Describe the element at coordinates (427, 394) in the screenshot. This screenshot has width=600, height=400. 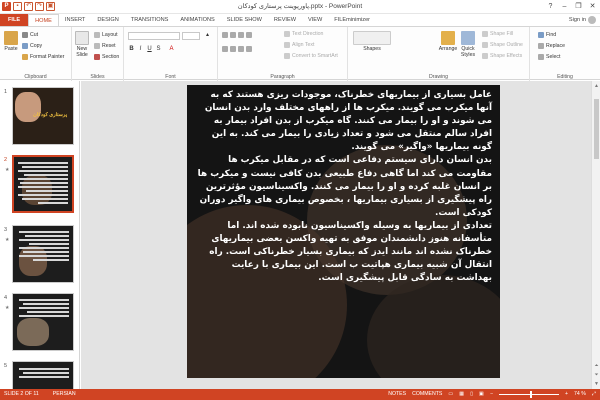
I see `comments-button: COMMENTS` at that location.